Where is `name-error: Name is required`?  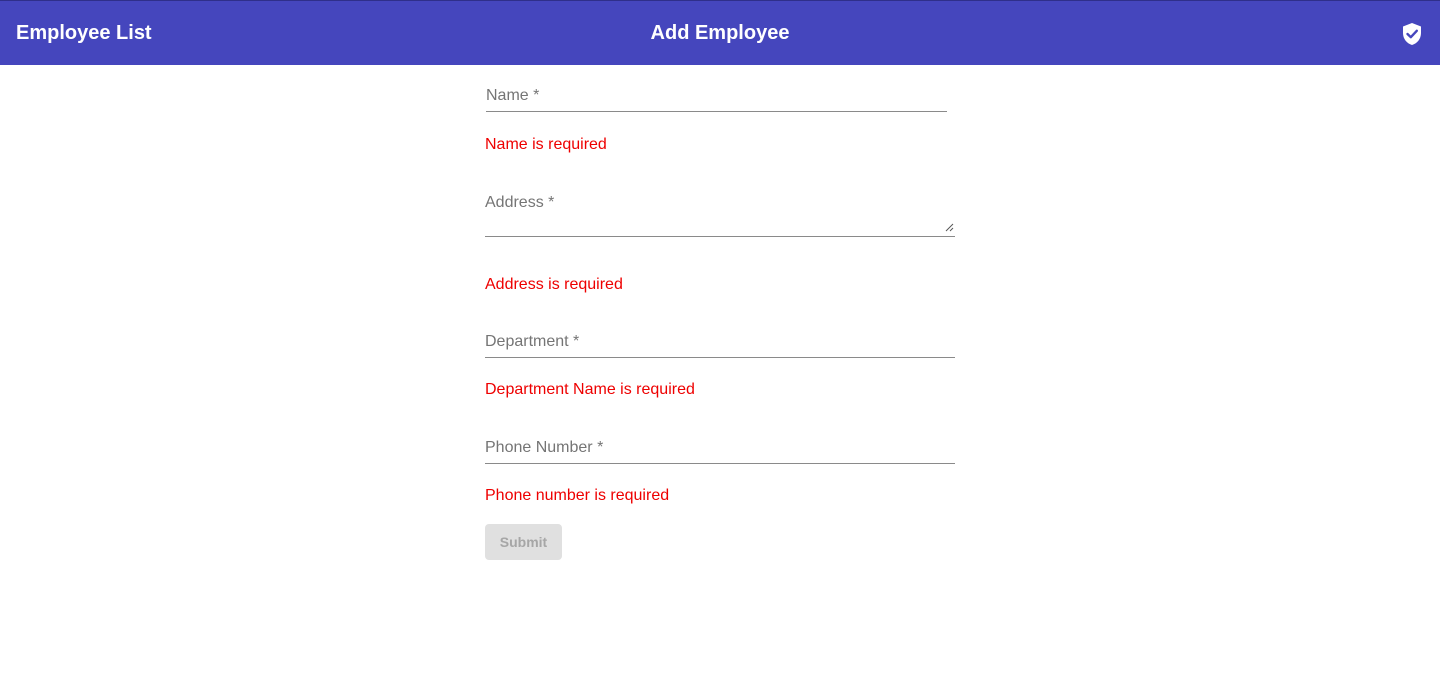
name-error: Name is required is located at coordinates (546, 144).